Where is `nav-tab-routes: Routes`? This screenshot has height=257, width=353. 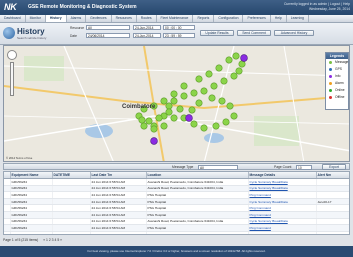
nav-tab-routes: Routes is located at coordinates (147, 18).